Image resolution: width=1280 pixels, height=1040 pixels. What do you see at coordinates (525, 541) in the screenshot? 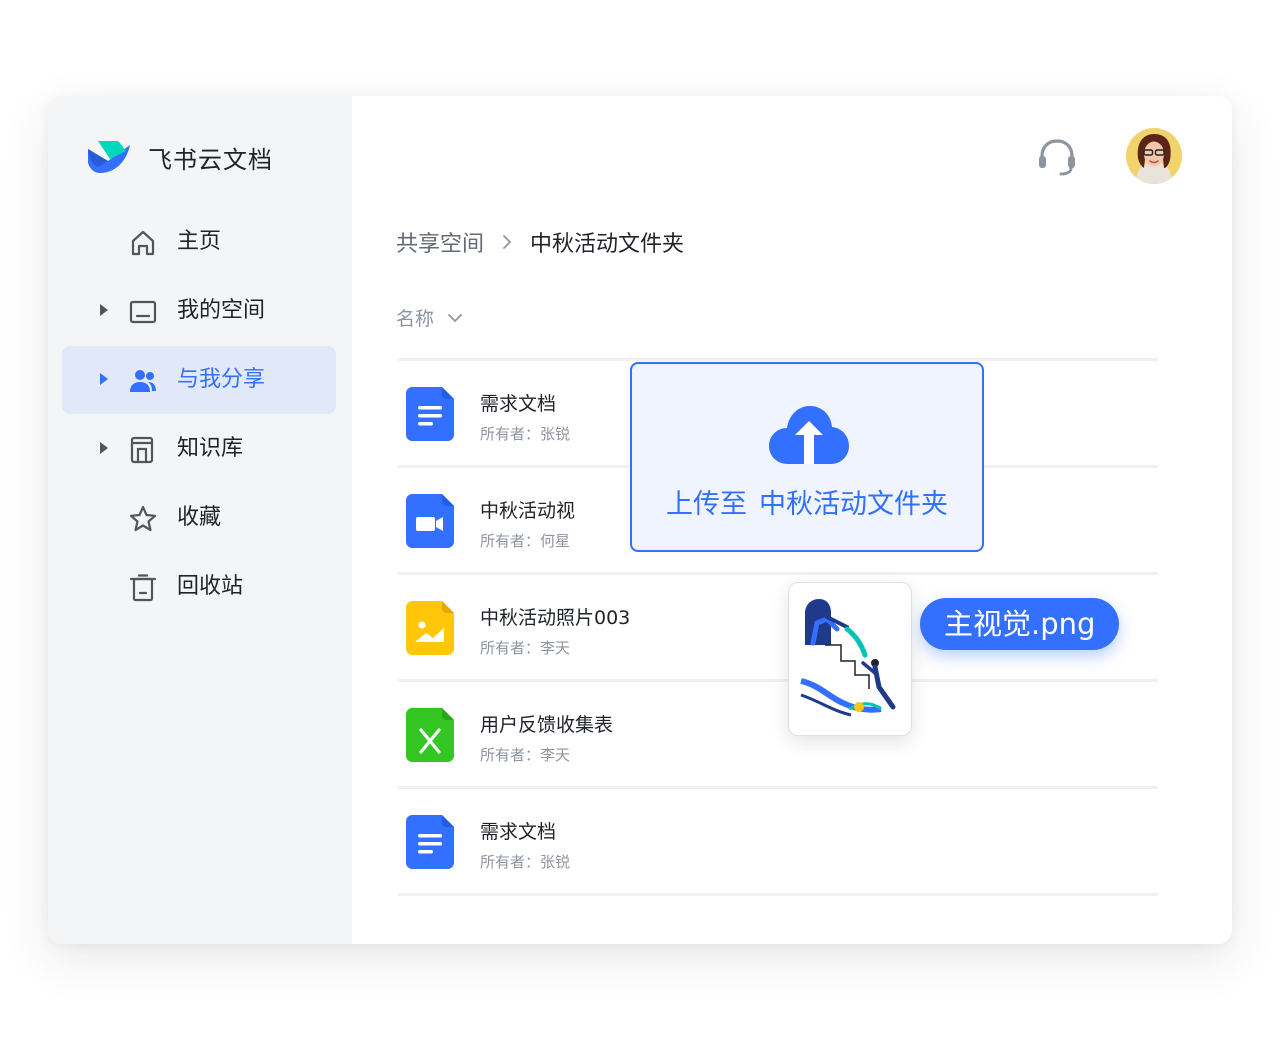
I see `file-owner: 所有者：何星` at bounding box center [525, 541].